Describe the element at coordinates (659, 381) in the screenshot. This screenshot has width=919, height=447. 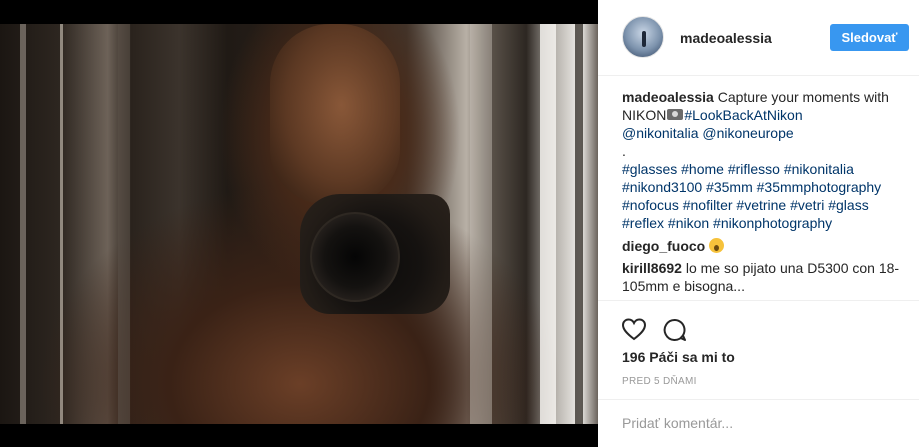
I see `post-timestamp: PRED 5 DŇAMI` at that location.